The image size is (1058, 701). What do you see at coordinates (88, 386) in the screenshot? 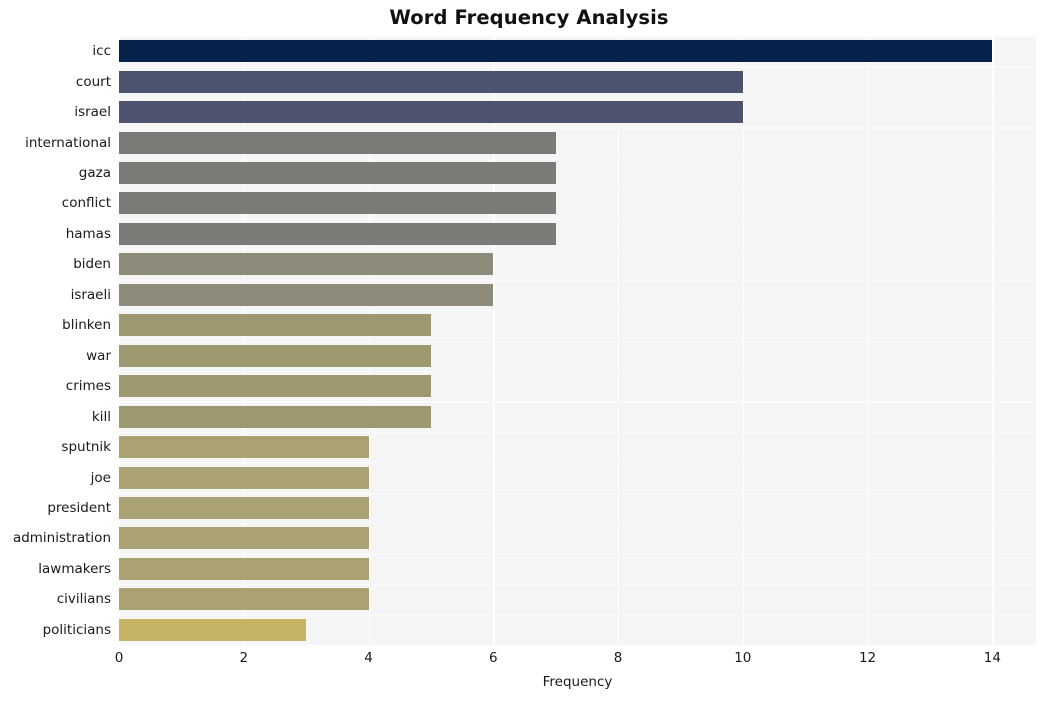
I see `y-axis-tick-label: crimes` at bounding box center [88, 386].